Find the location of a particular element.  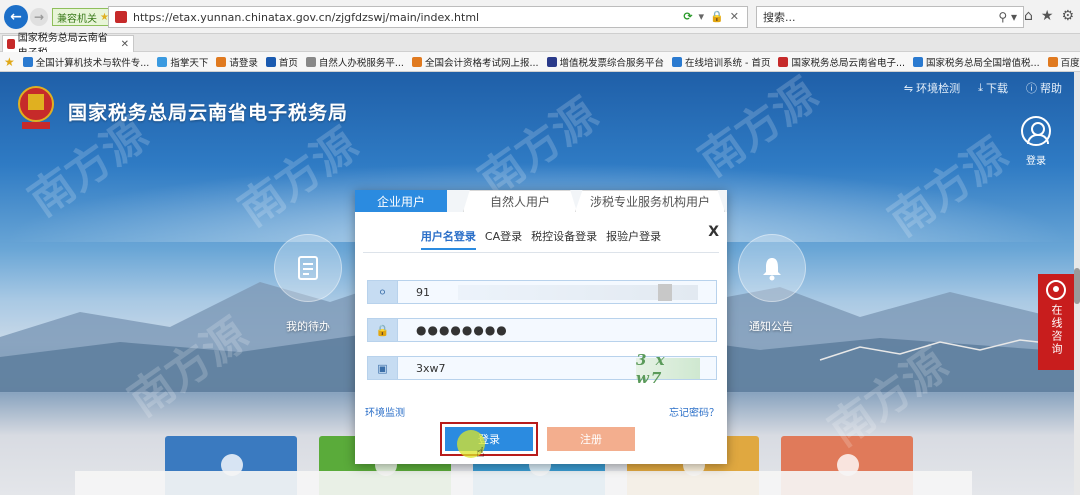

tab-bar: 国家税务总局云南省电子税... ✕ is located at coordinates (540, 46).